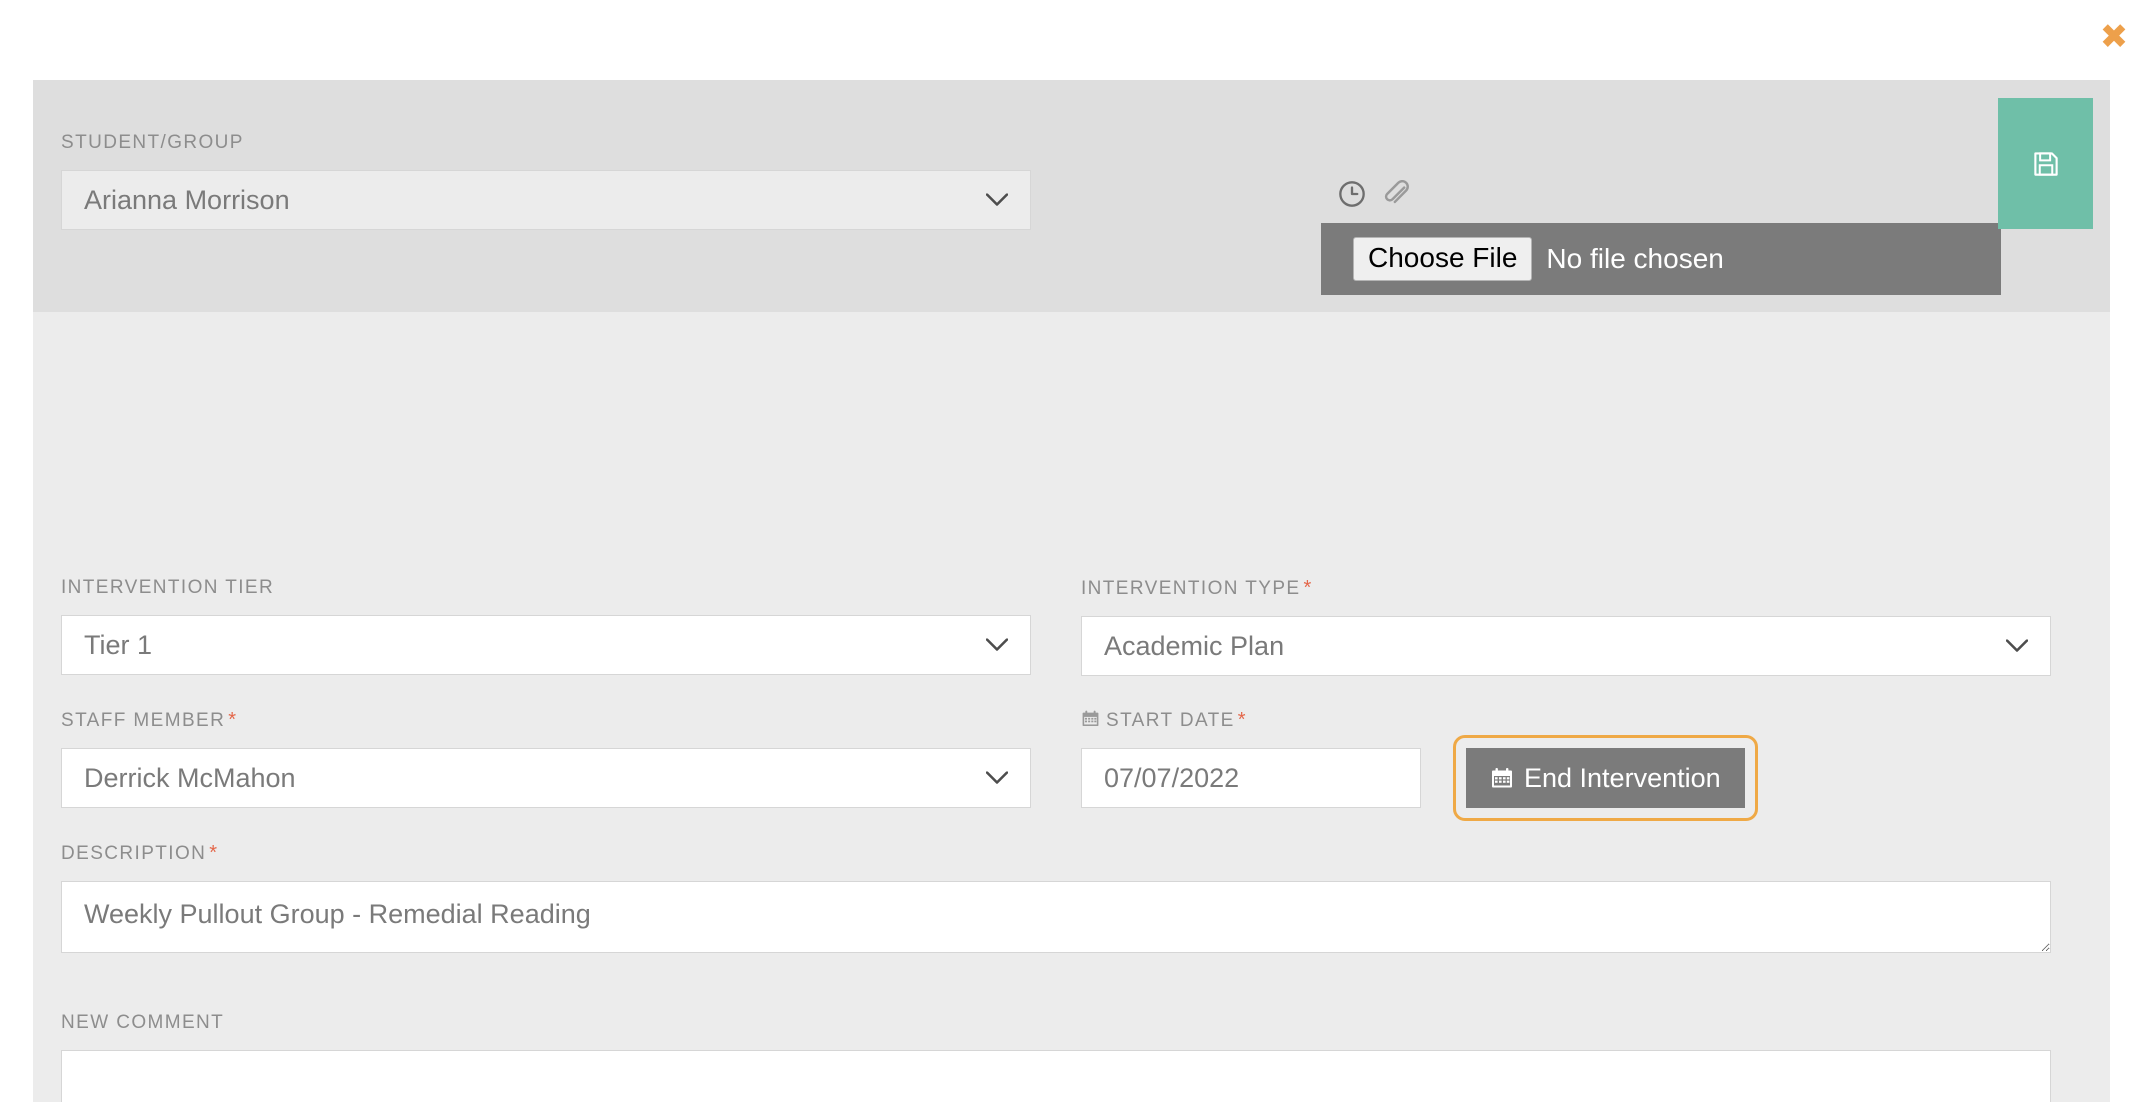 This screenshot has height=1102, width=2148. What do you see at coordinates (168, 587) in the screenshot?
I see `intervention-tier-label: INTERVENTION TIER` at bounding box center [168, 587].